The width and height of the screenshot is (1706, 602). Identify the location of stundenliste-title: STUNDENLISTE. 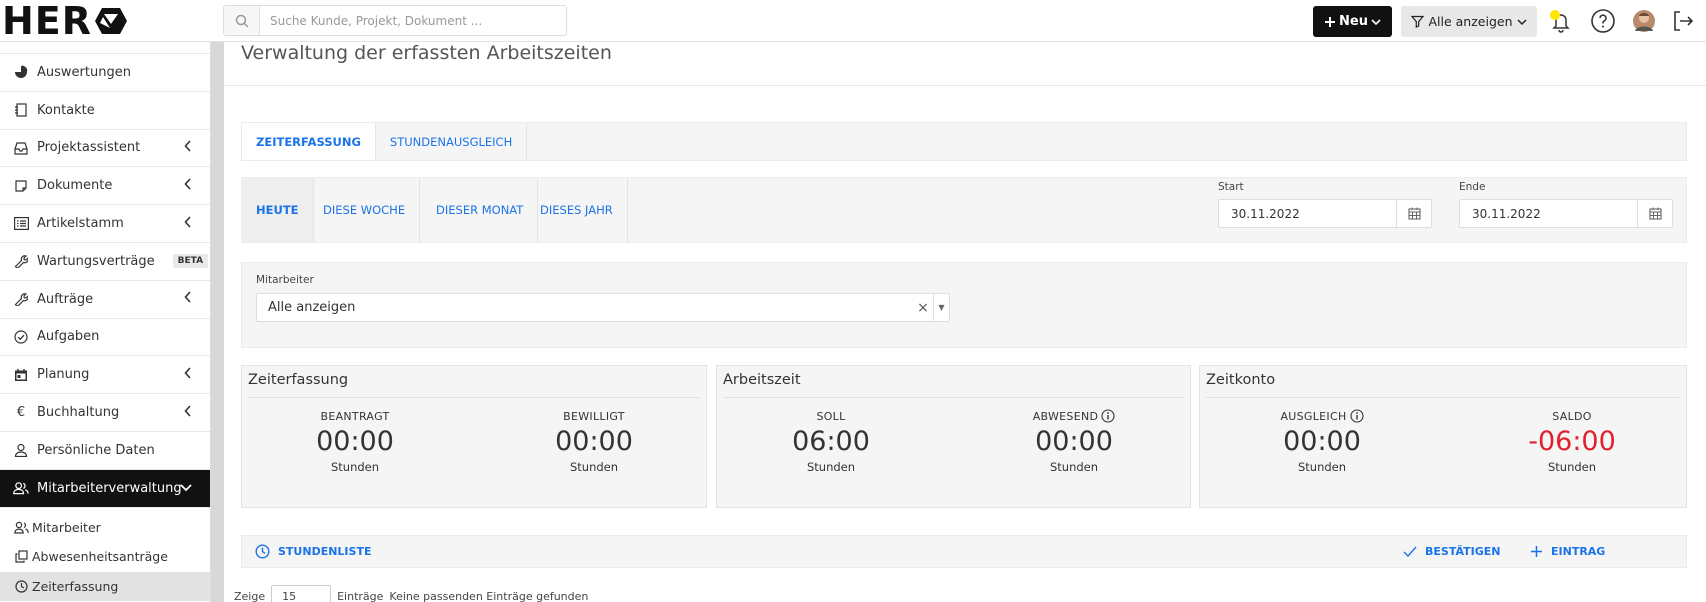
(313, 551).